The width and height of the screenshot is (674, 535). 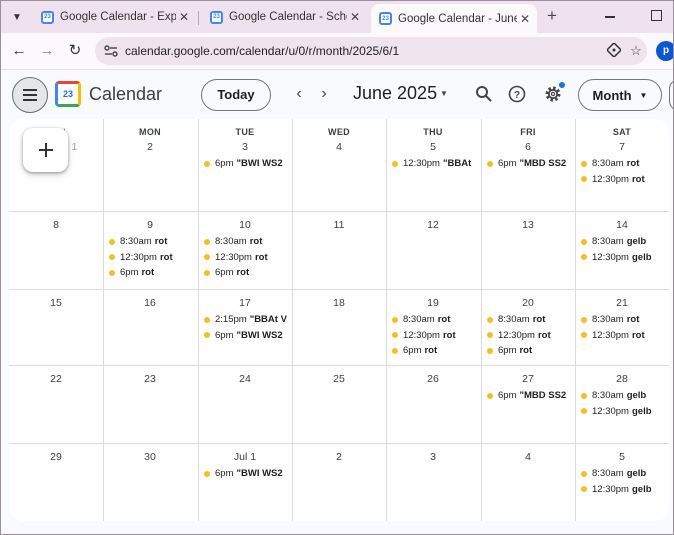 What do you see at coordinates (339, 379) in the screenshot?
I see `day-number: 25` at bounding box center [339, 379].